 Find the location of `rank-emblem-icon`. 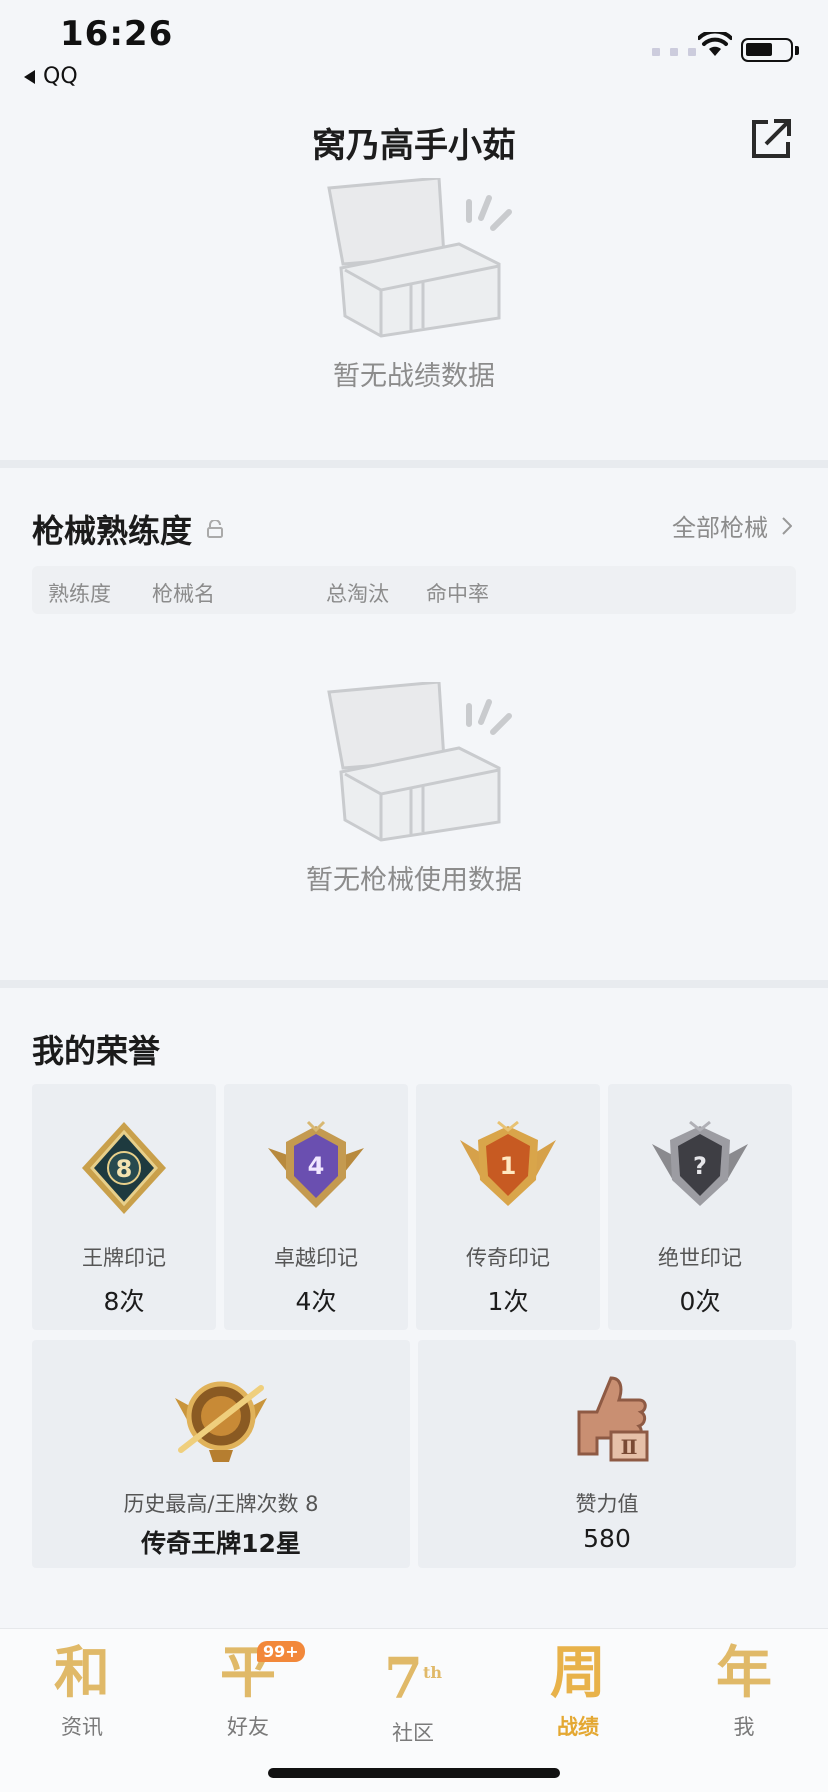

rank-emblem-icon is located at coordinates (221, 1421).